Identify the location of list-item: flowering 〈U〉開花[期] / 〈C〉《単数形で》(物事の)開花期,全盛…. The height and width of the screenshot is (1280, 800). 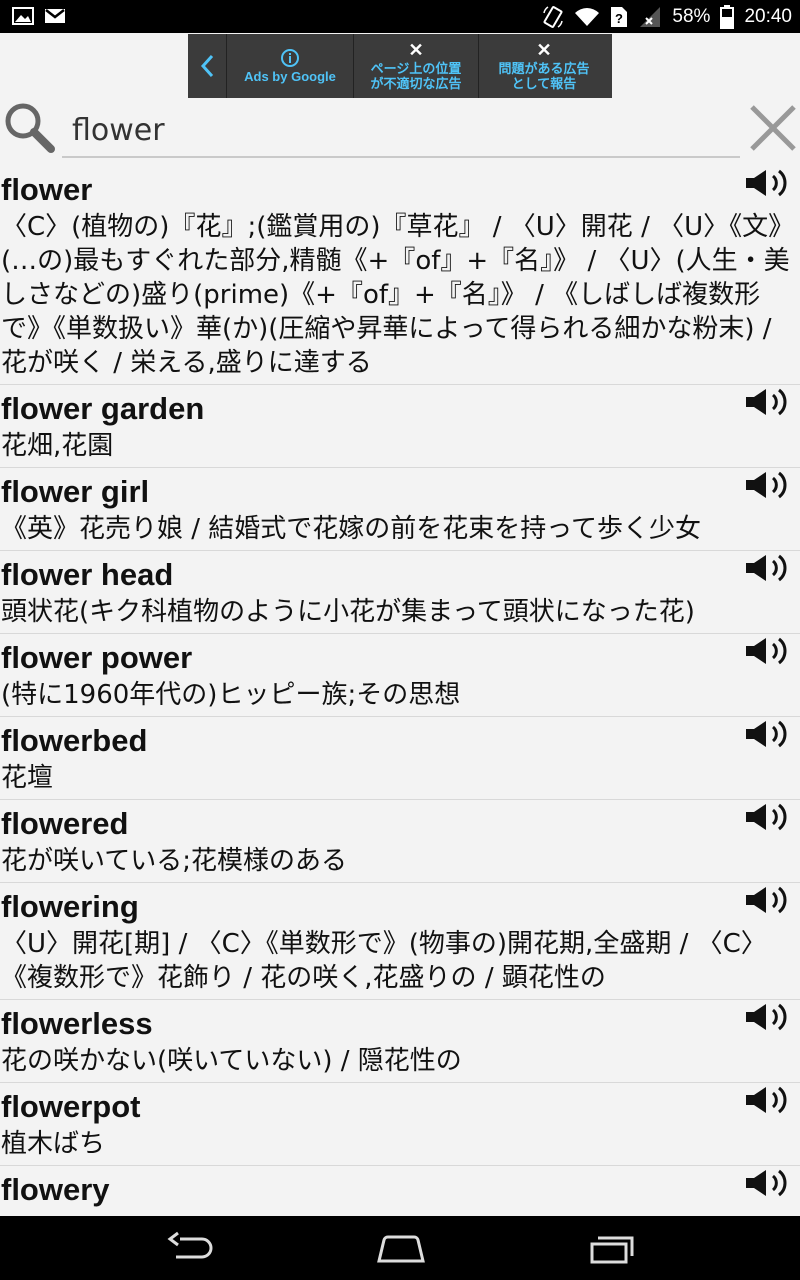
(400, 941).